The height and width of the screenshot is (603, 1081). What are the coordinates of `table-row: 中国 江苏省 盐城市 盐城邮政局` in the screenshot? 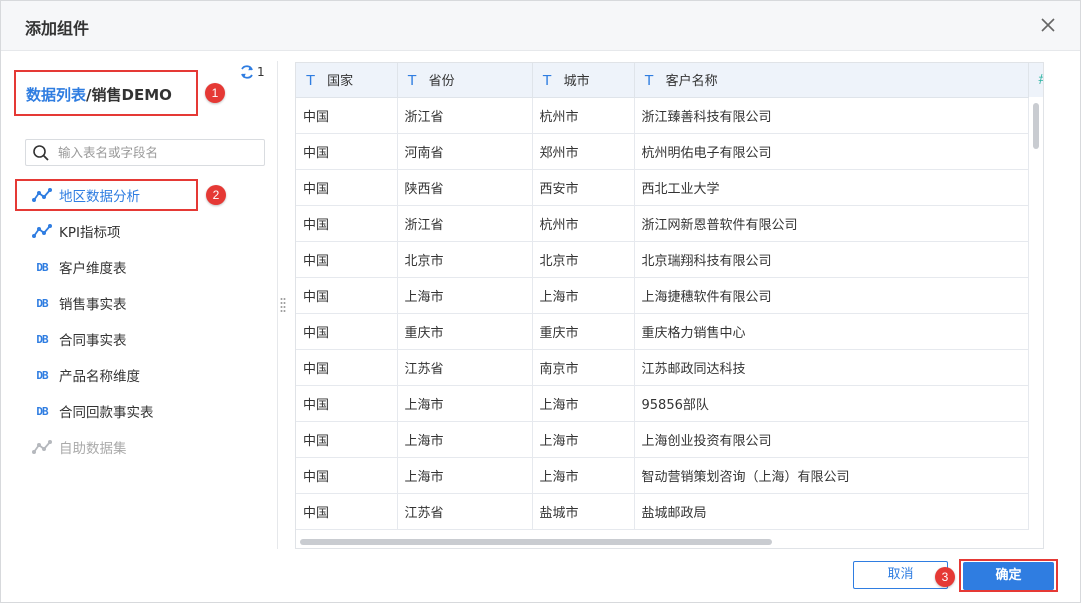 It's located at (669, 511).